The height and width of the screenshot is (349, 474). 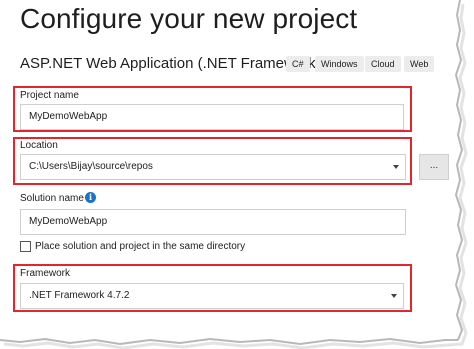 What do you see at coordinates (189, 18) in the screenshot?
I see `page-title: Configure your new project` at bounding box center [189, 18].